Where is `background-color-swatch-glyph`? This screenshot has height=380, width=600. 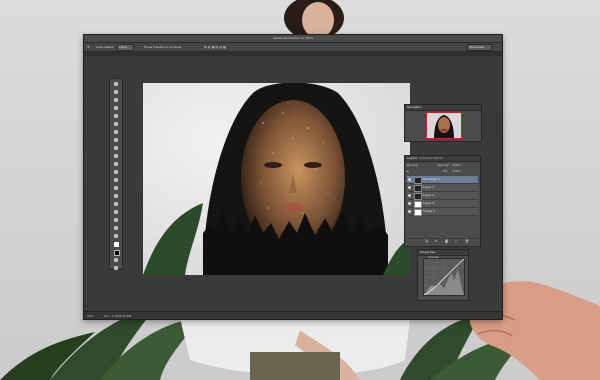 background-color-swatch-glyph is located at coordinates (117, 253).